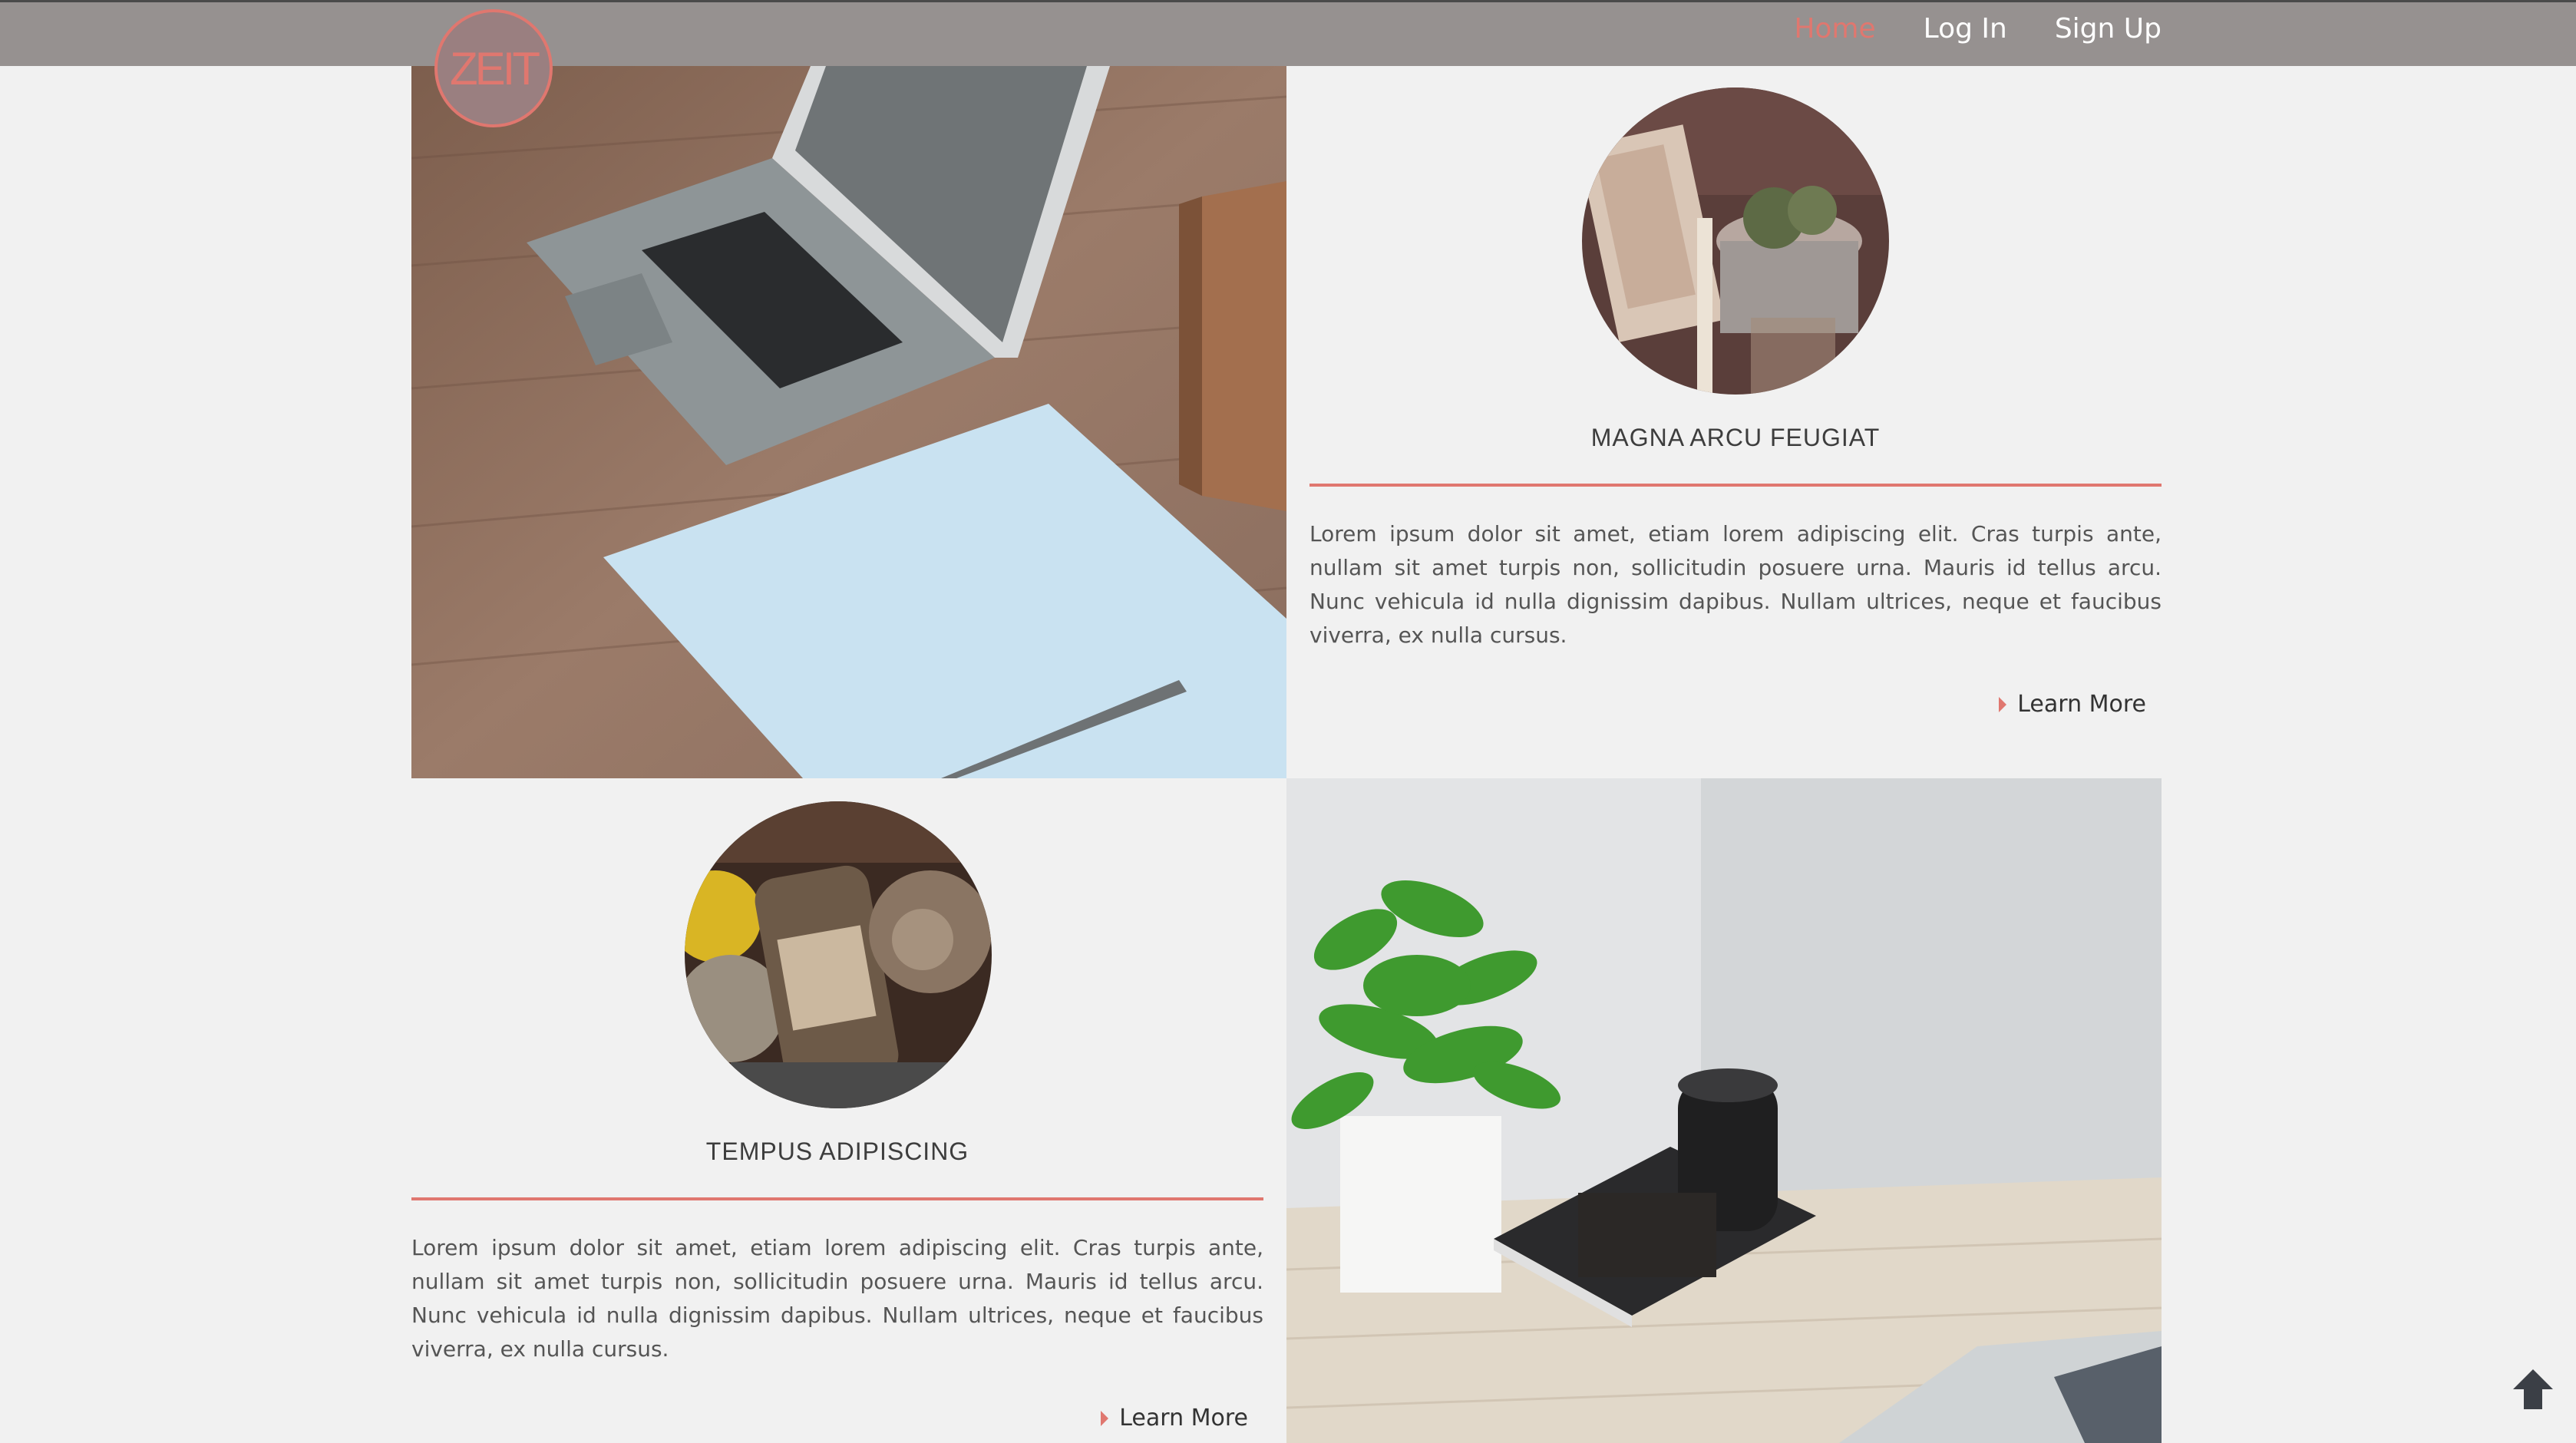 The width and height of the screenshot is (2576, 1443). Describe the element at coordinates (837, 1151) in the screenshot. I see `panel-title: TEMPUS ADIPISCING` at that location.